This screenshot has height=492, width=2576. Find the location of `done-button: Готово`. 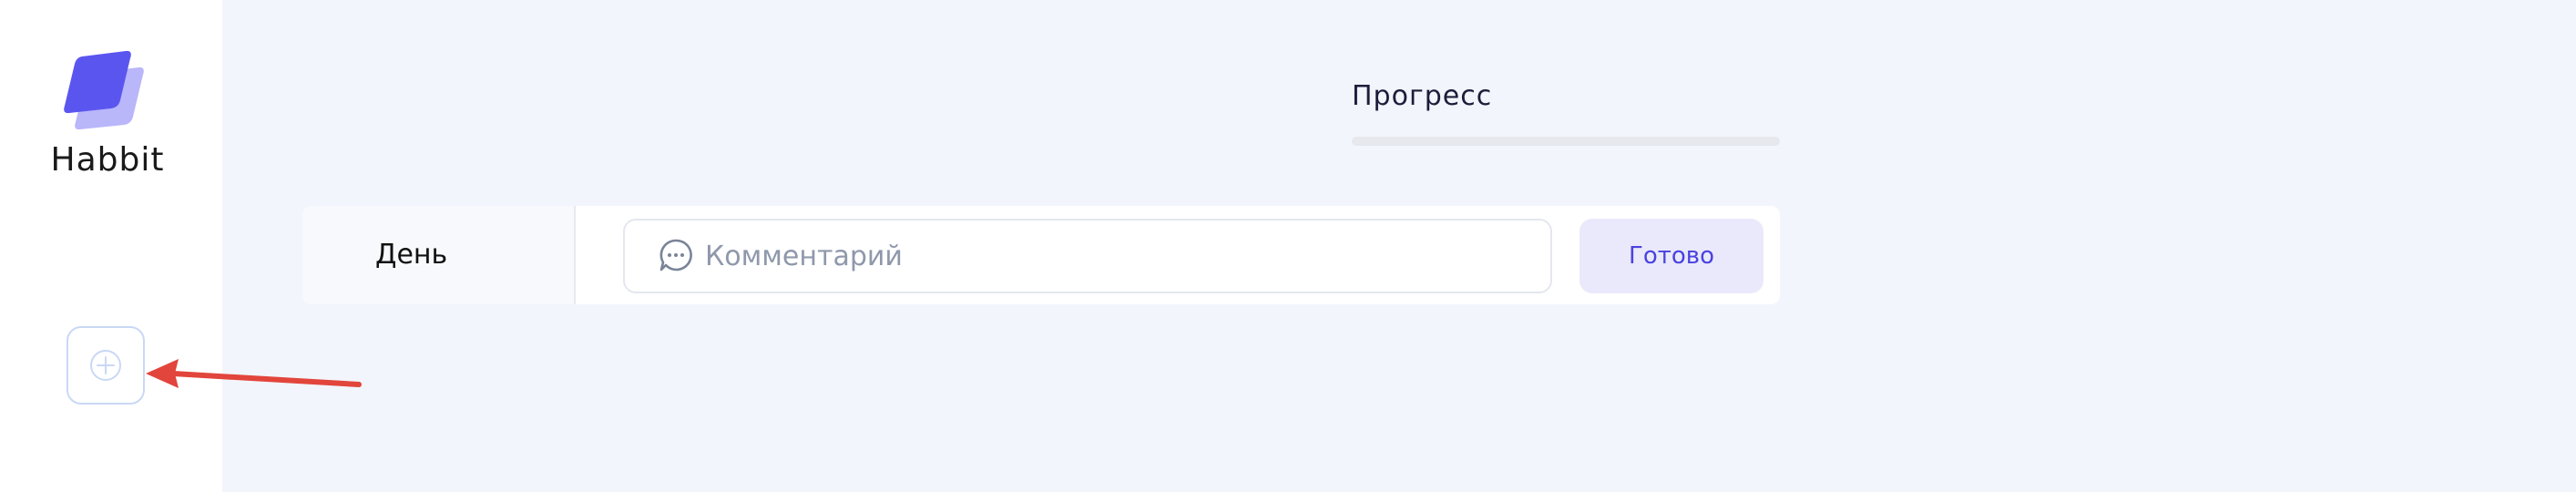

done-button: Готово is located at coordinates (1671, 256).